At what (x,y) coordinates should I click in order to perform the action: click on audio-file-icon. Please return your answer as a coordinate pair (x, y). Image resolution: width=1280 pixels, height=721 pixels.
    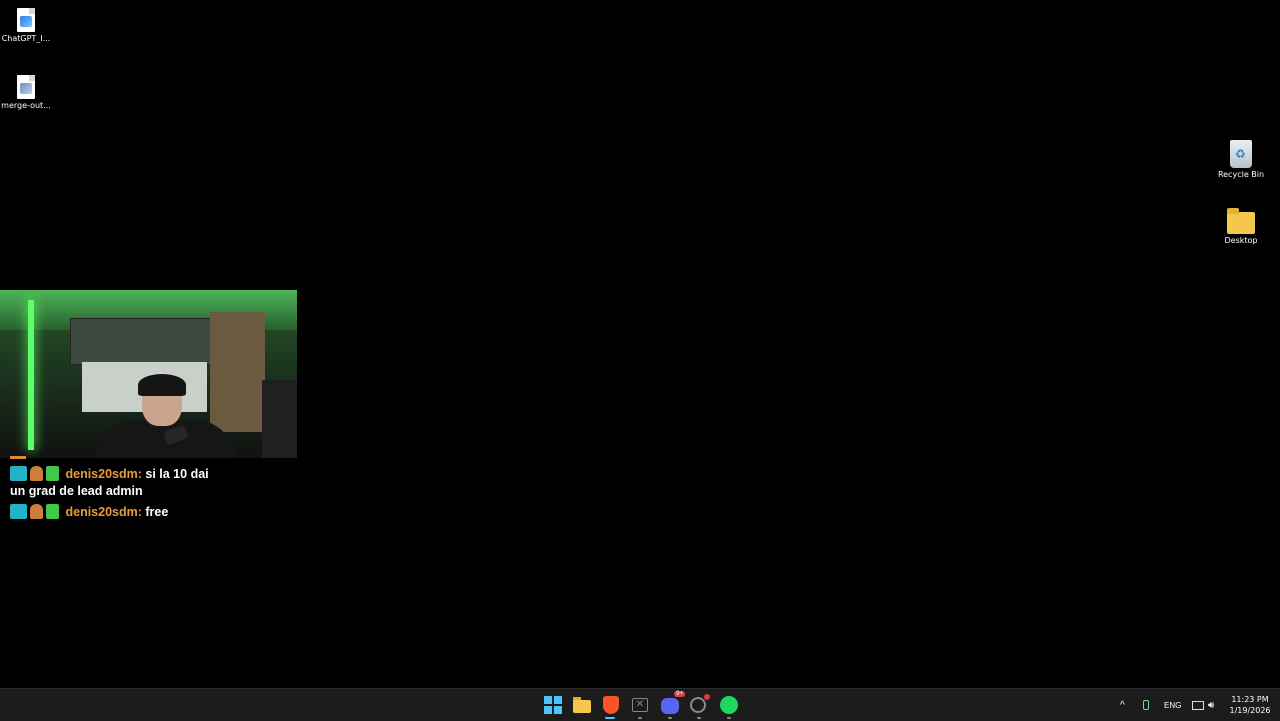
    Looking at the image, I should click on (26, 87).